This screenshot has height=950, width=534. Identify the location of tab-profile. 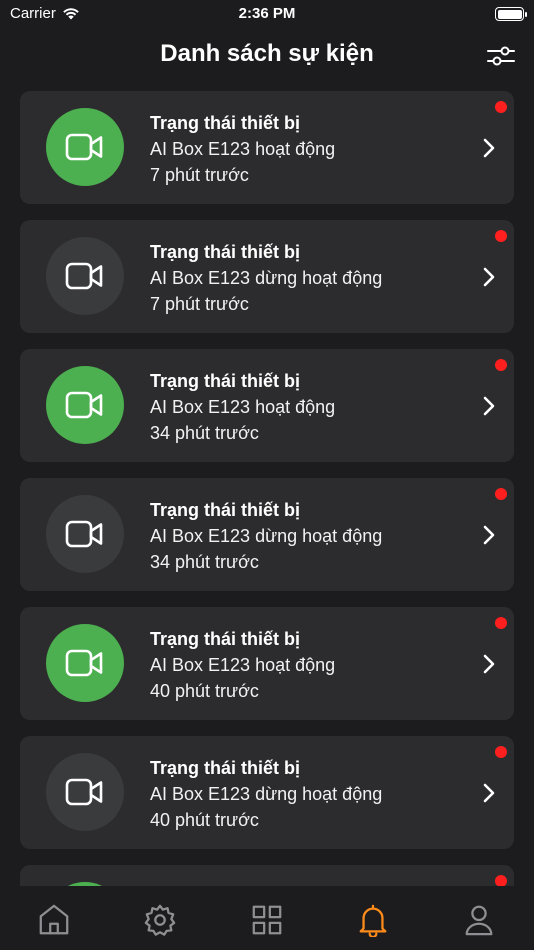
(479, 920).